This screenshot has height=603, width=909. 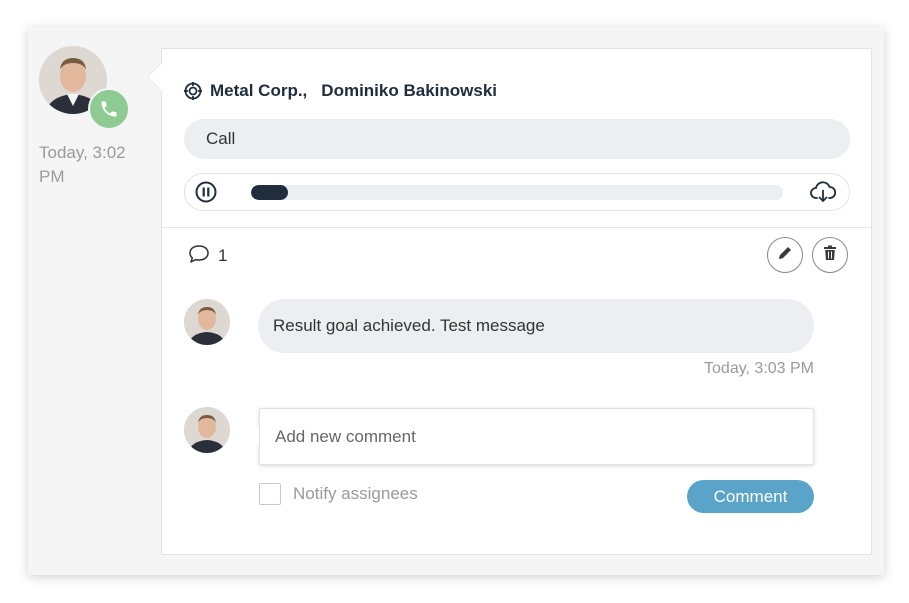 I want to click on comment-text: Result goal achieved. Test message, so click(x=536, y=326).